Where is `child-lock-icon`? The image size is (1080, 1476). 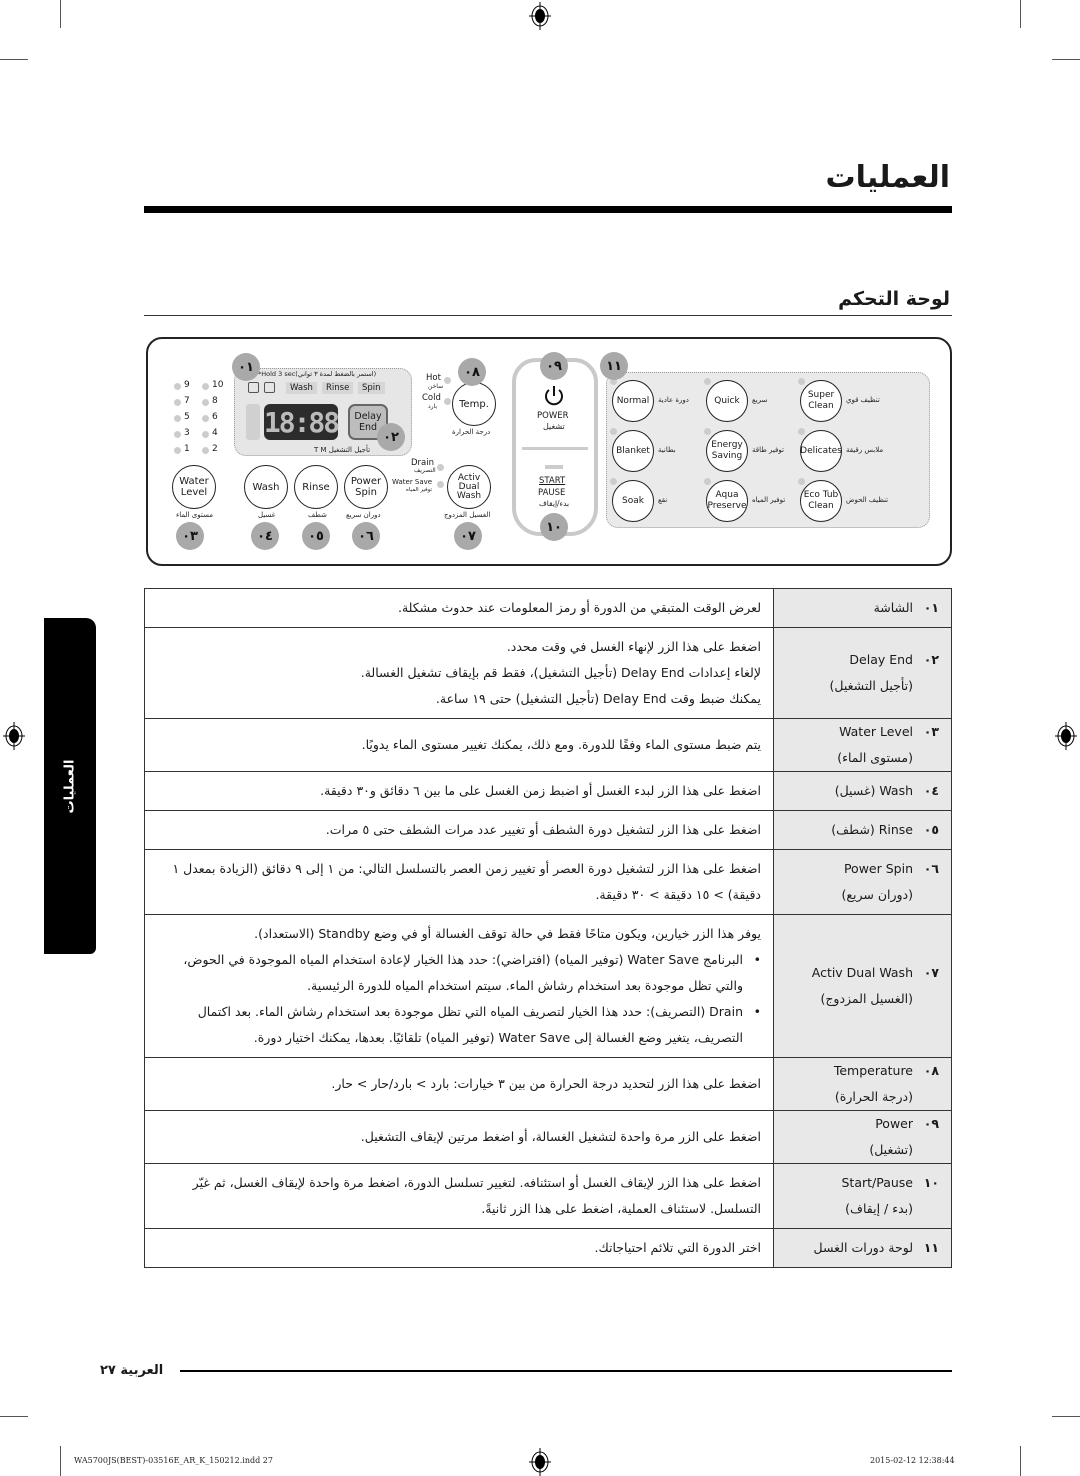 child-lock-icon is located at coordinates (253, 387).